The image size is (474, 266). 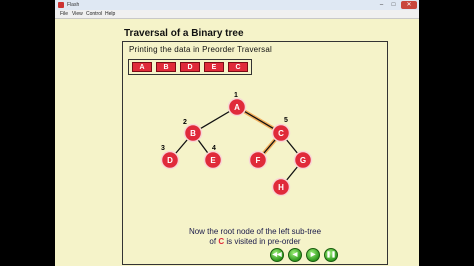 What do you see at coordinates (61, 5) in the screenshot?
I see `flash-app-icon` at bounding box center [61, 5].